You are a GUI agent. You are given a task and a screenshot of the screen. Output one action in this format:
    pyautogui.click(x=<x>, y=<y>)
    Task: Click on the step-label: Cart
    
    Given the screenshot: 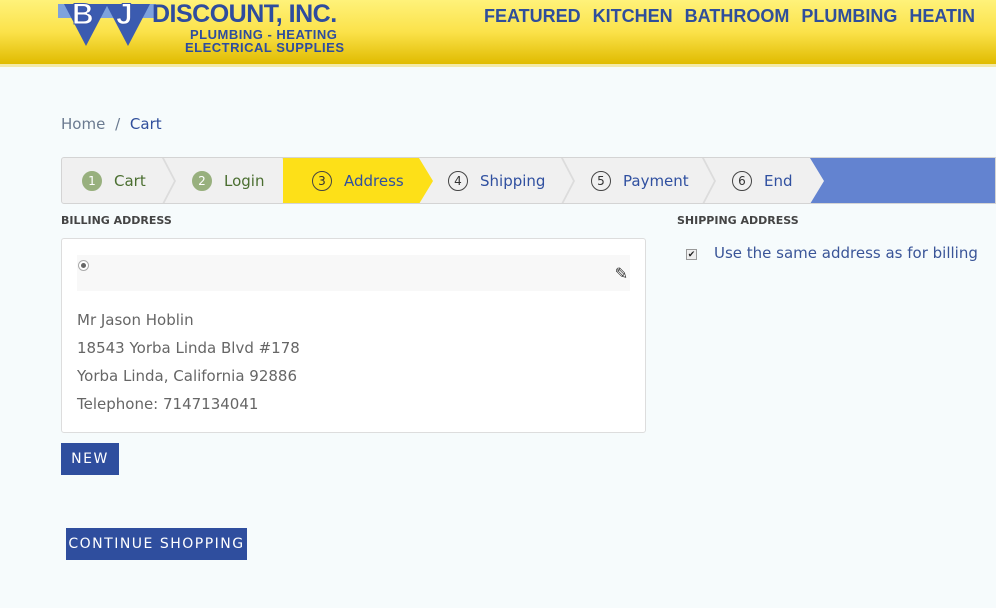 What is the action you would take?
    pyautogui.click(x=130, y=181)
    